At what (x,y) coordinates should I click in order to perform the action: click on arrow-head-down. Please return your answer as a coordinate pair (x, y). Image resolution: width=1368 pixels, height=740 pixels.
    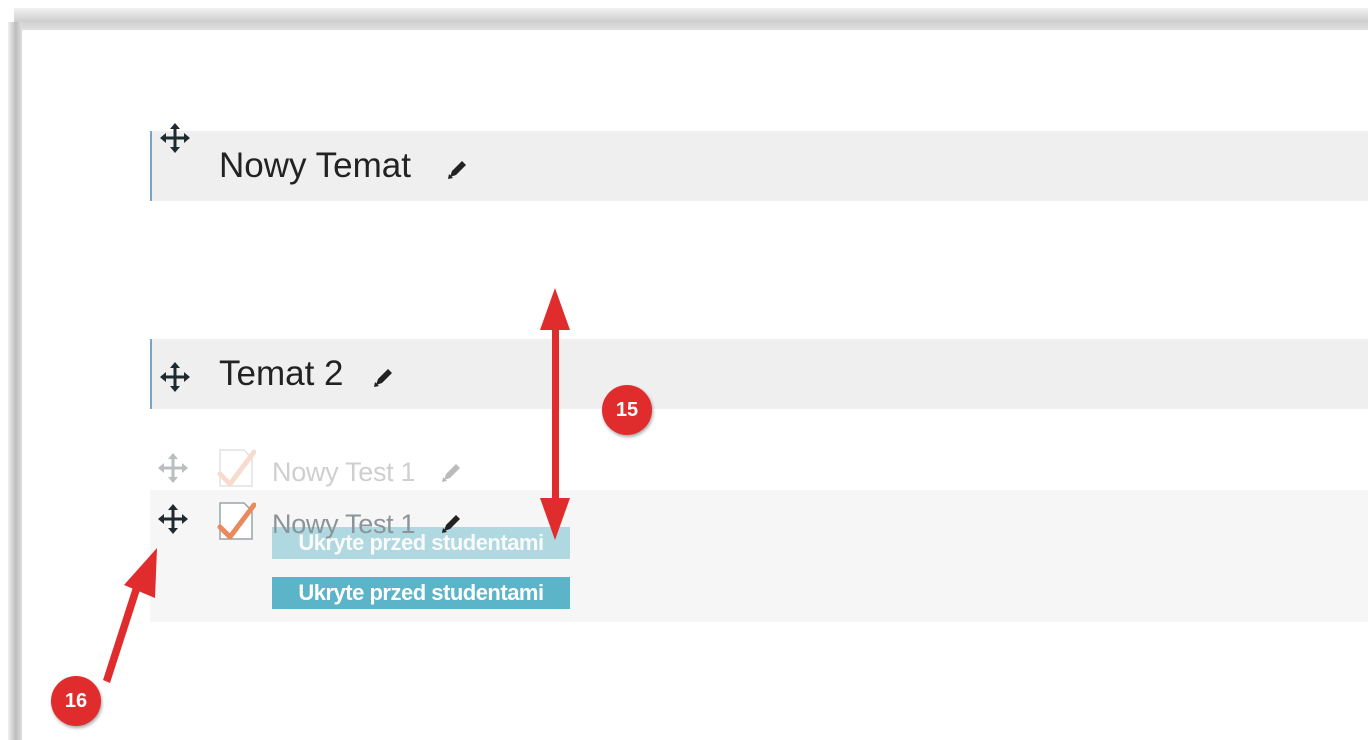
    Looking at the image, I should click on (555, 519).